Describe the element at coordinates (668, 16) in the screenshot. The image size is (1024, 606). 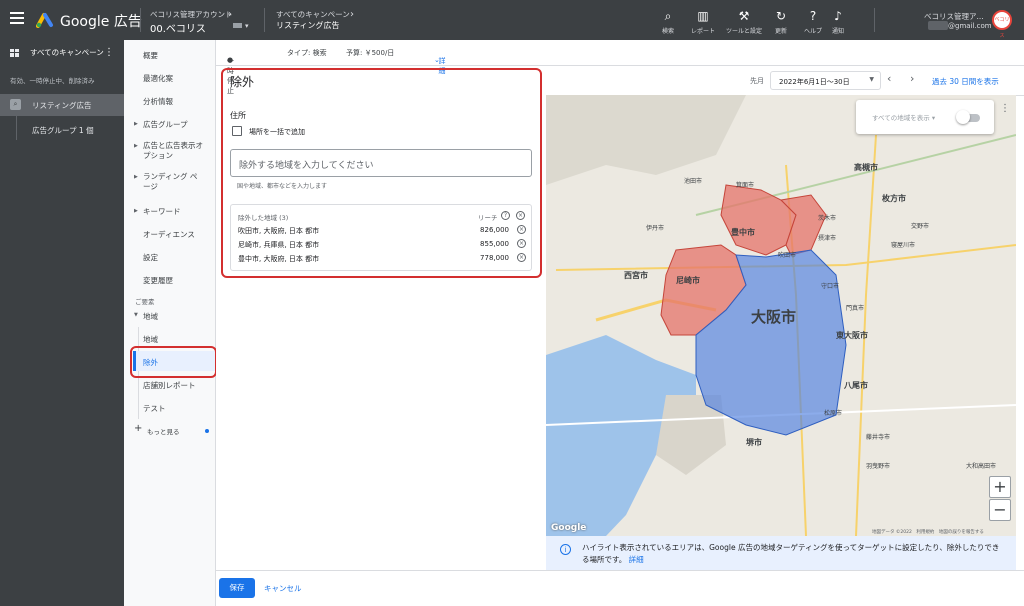
I see `search-icon: ⌕` at that location.